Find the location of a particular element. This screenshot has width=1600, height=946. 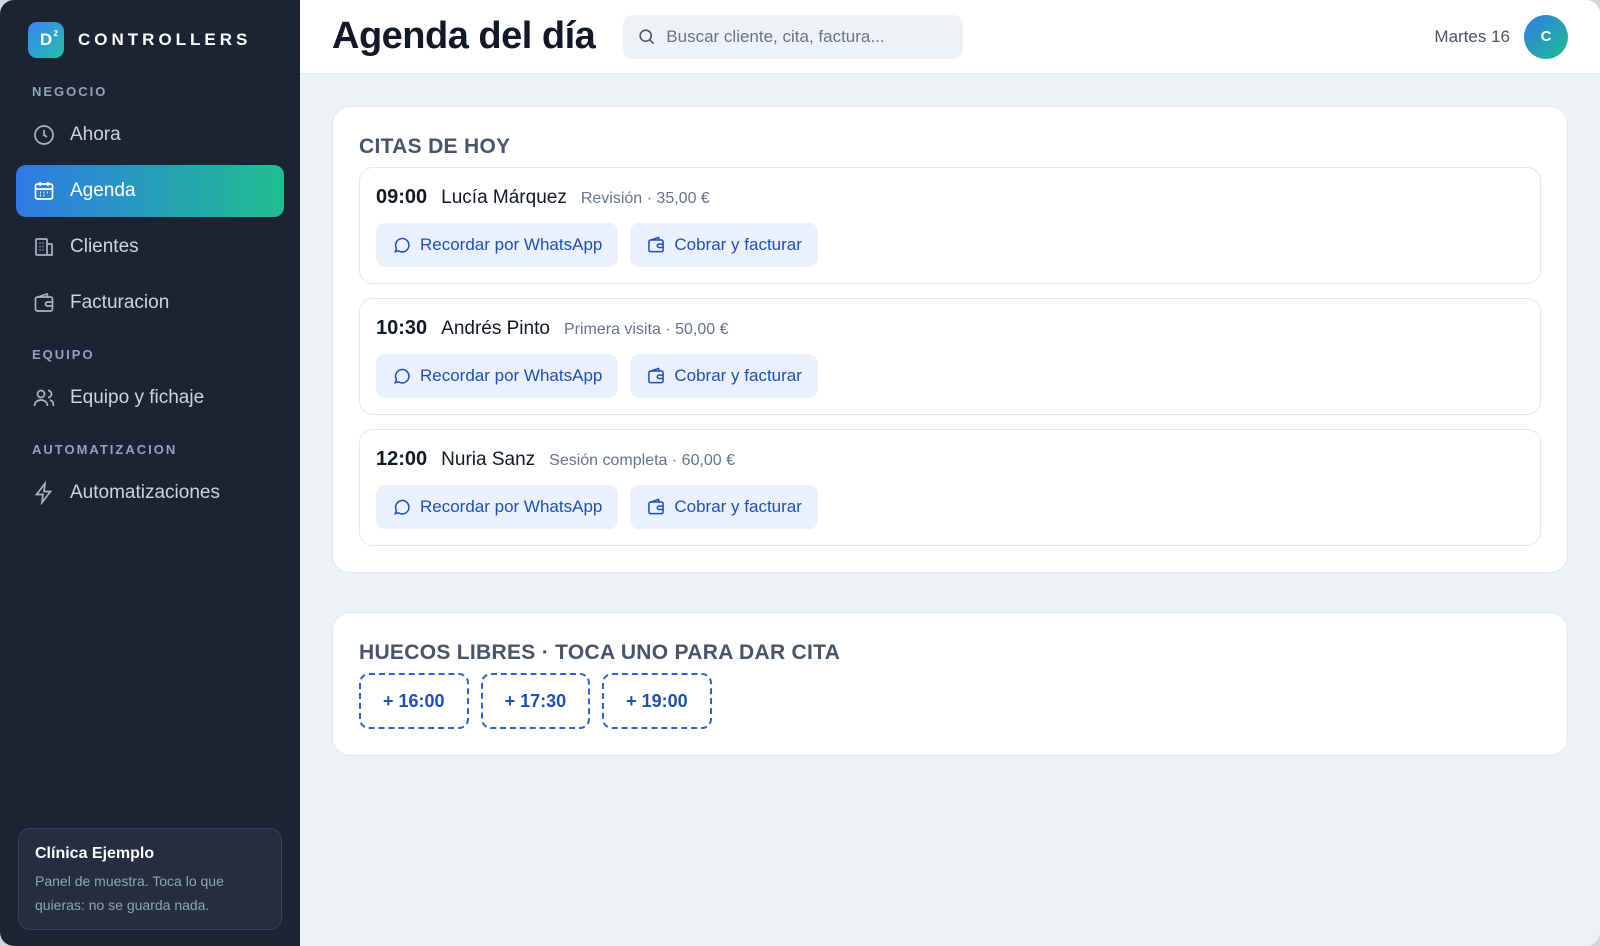

calendar-icon is located at coordinates (44, 191).